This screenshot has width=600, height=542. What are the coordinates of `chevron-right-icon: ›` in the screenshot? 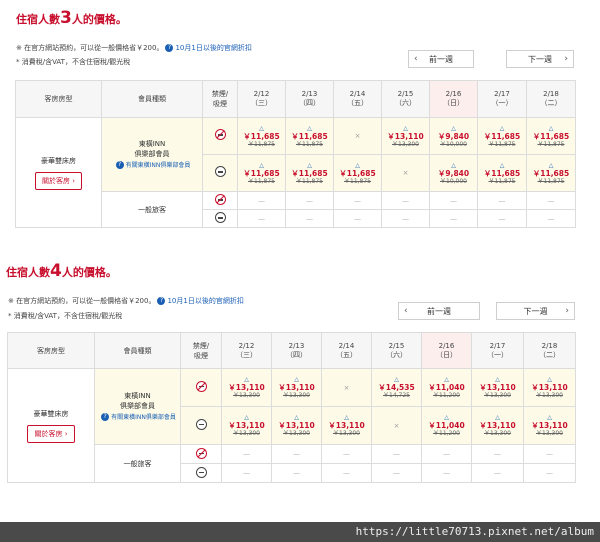 It's located at (567, 311).